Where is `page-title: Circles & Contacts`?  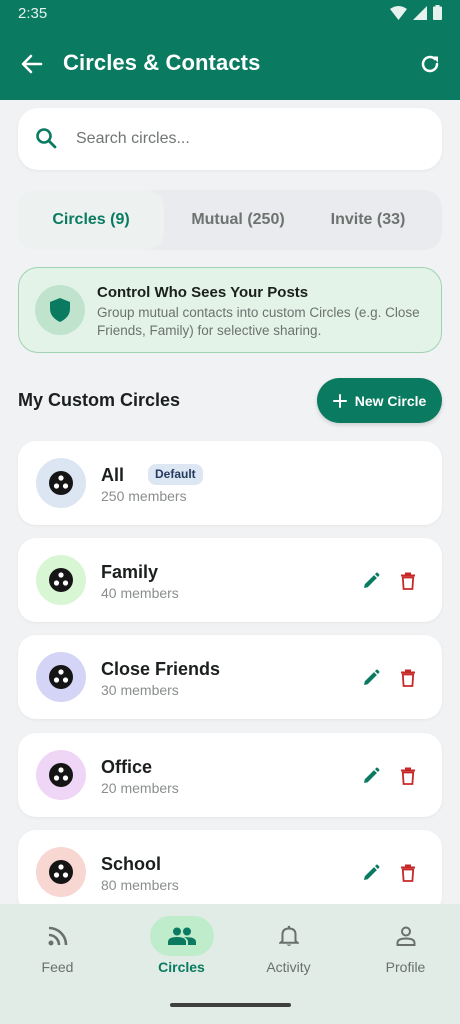 page-title: Circles & Contacts is located at coordinates (162, 62).